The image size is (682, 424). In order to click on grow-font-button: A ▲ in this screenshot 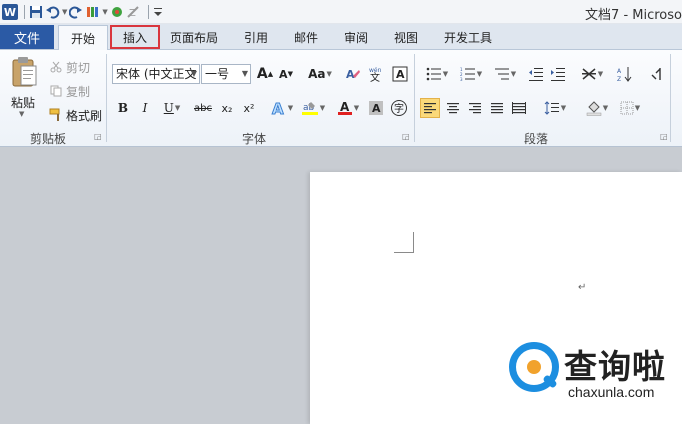, I will do `click(265, 74)`.